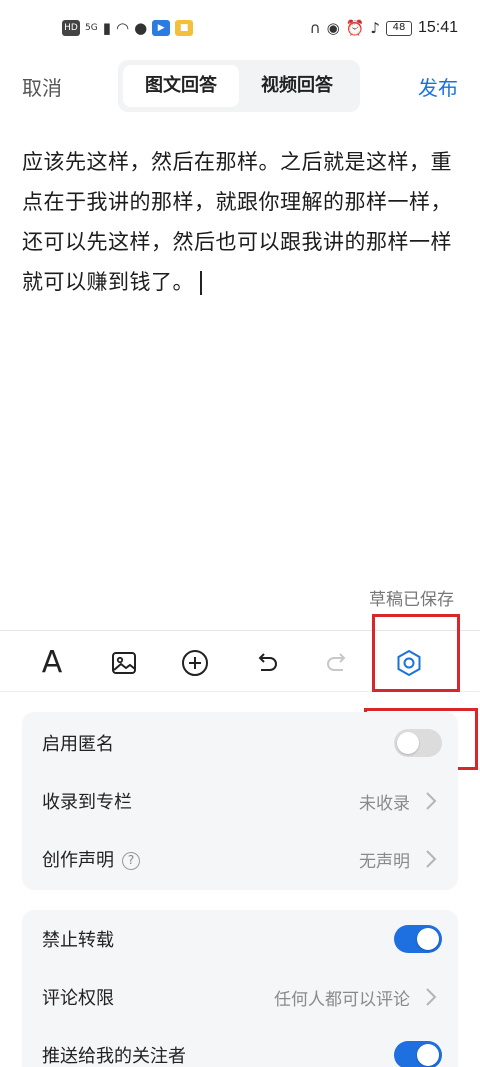 The height and width of the screenshot is (1067, 480). What do you see at coordinates (240, 939) in the screenshot?
I see `no-repost-row: 禁止转载` at bounding box center [240, 939].